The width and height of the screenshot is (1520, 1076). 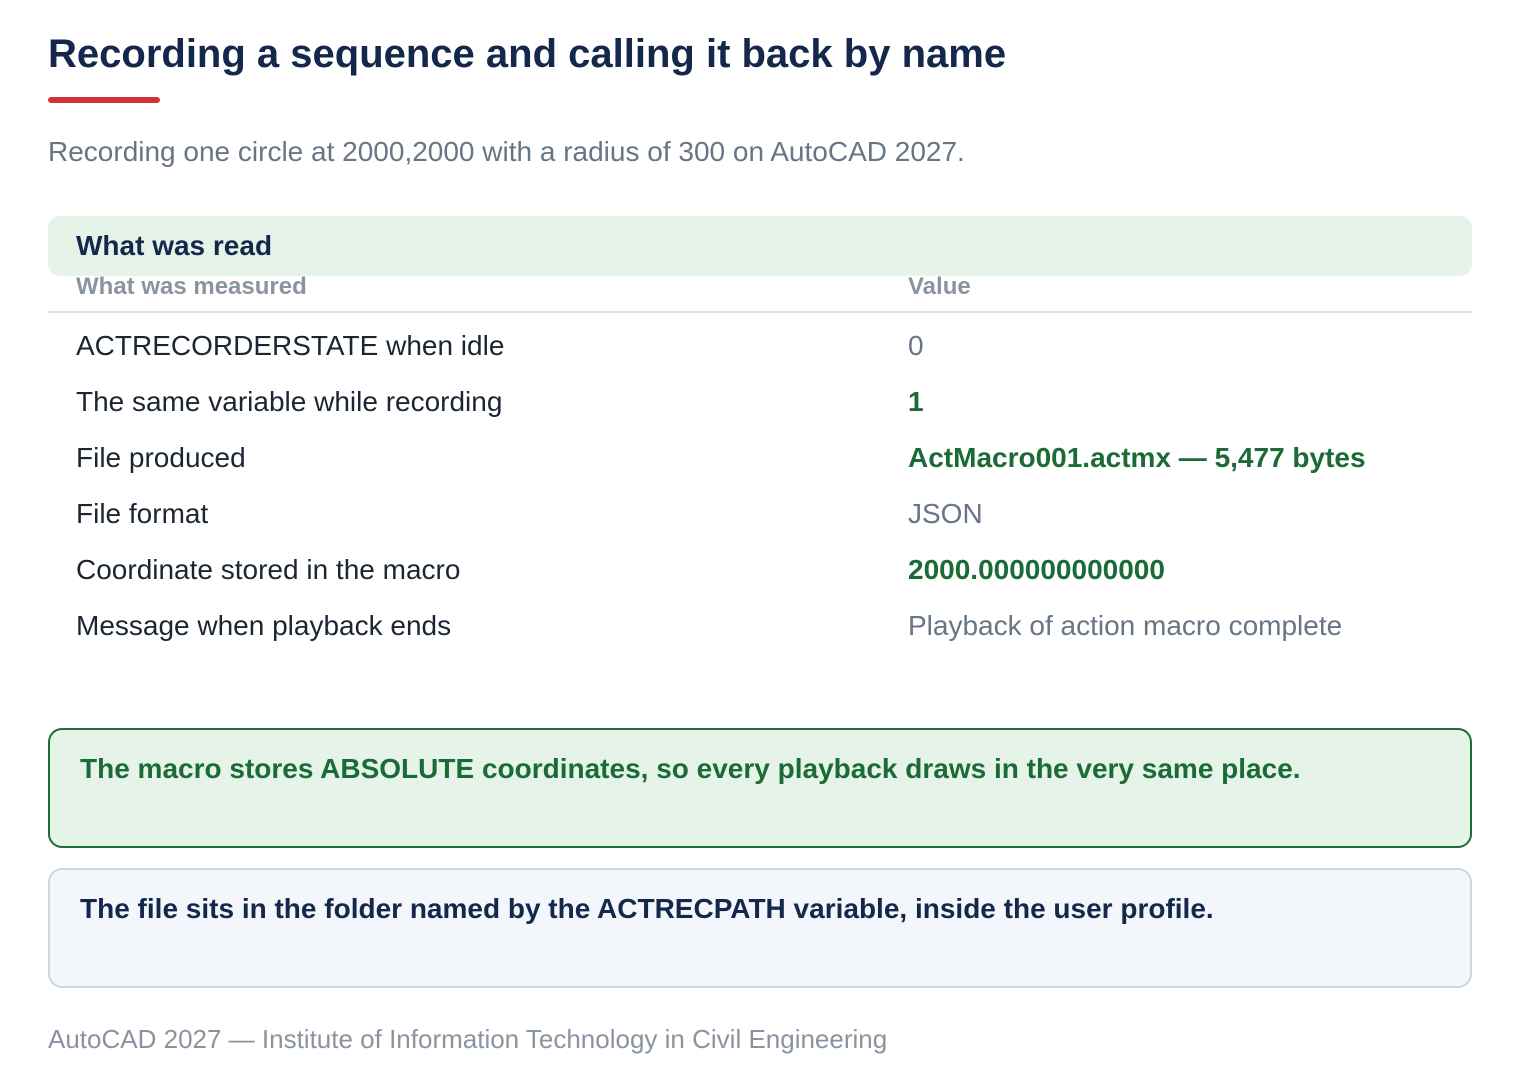 I want to click on row-label: Coordinate stored in the macro, so click(x=268, y=569).